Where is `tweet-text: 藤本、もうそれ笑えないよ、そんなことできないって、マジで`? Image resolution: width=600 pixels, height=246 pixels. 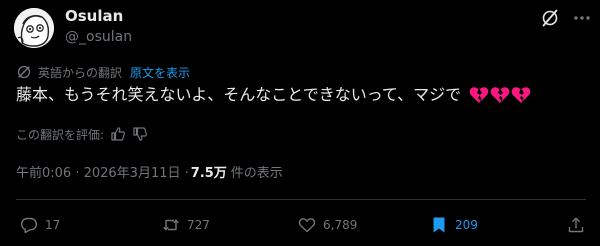 tweet-text: 藤本、もうそれ笑えないよ、そんなことできないって、マジで is located at coordinates (274, 95).